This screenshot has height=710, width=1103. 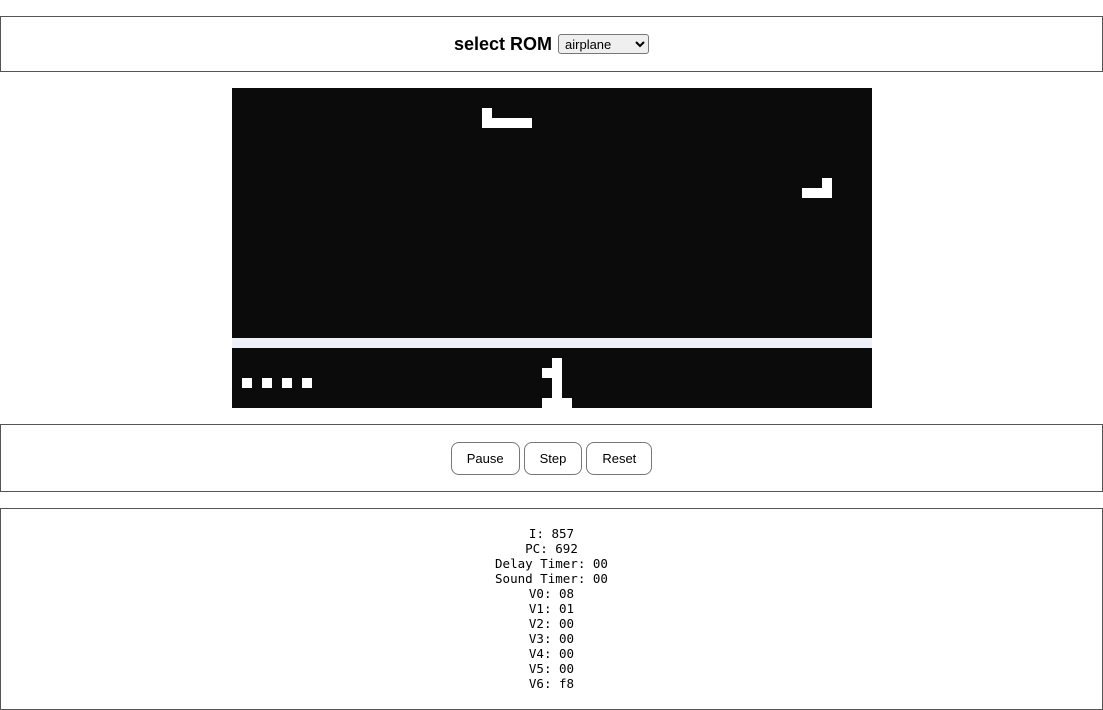 I want to click on register-name: V2, so click(x=536, y=623).